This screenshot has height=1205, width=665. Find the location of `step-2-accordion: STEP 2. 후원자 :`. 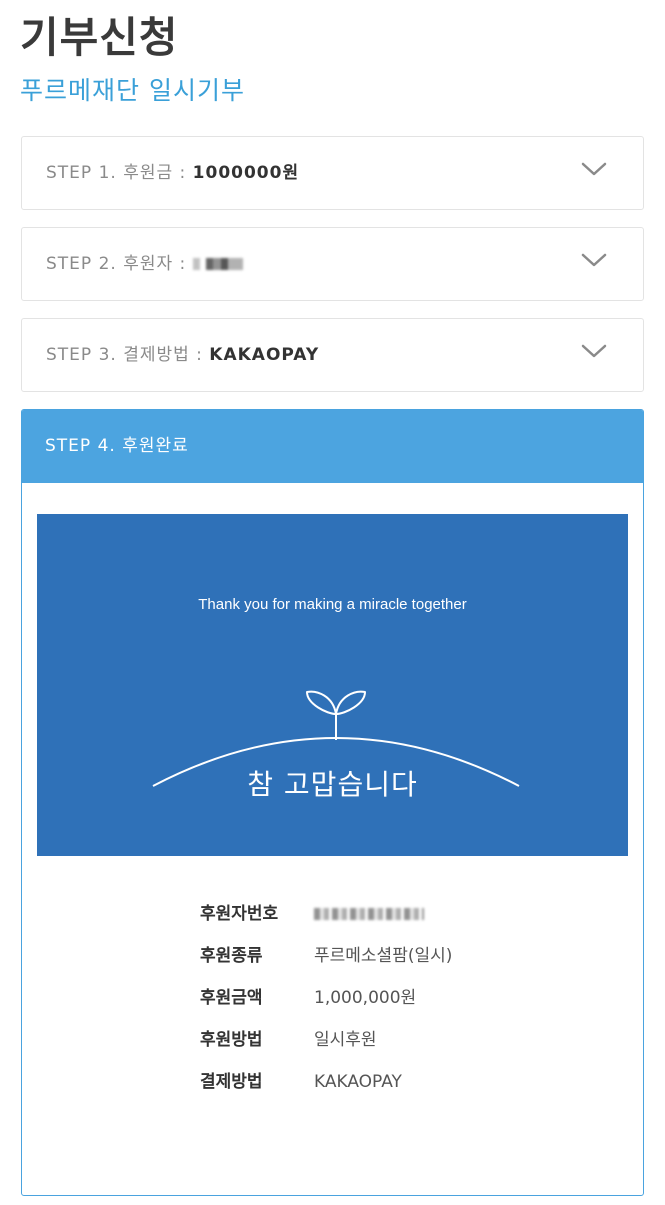

step-2-accordion: STEP 2. 후원자 : is located at coordinates (332, 264).